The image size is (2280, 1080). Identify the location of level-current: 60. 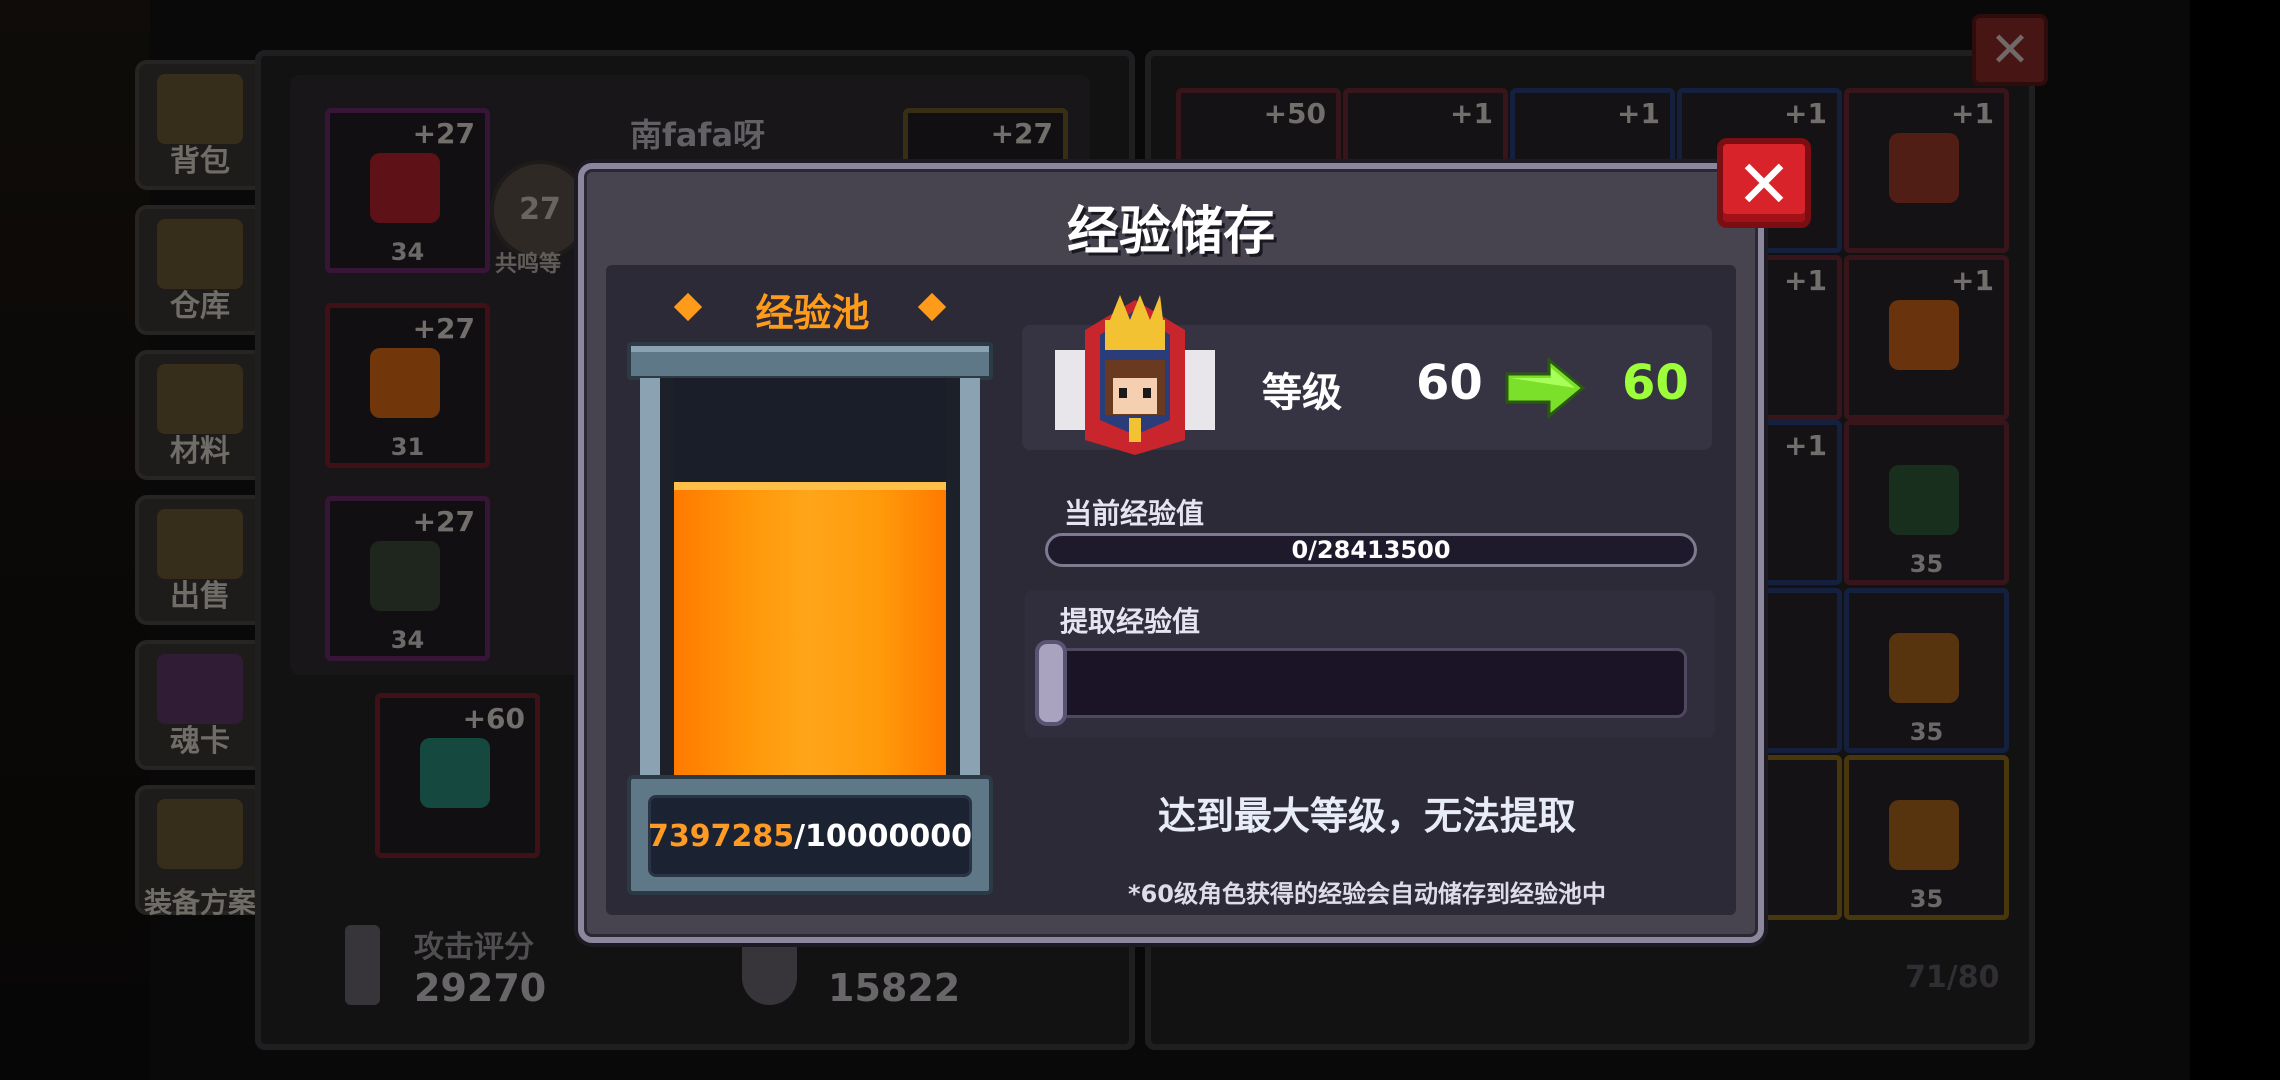
(1449, 383).